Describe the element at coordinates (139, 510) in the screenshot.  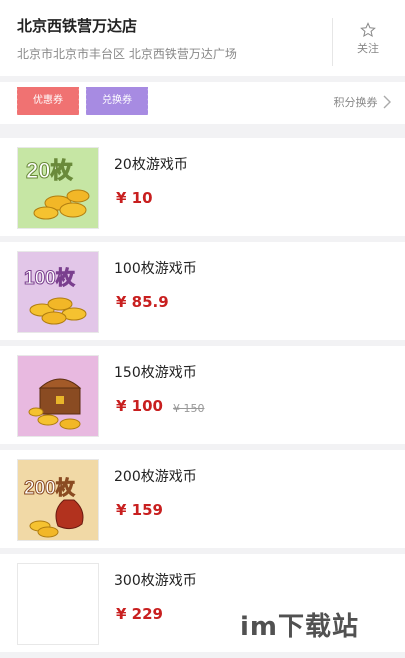
I see `product-price: ¥ 159` at that location.